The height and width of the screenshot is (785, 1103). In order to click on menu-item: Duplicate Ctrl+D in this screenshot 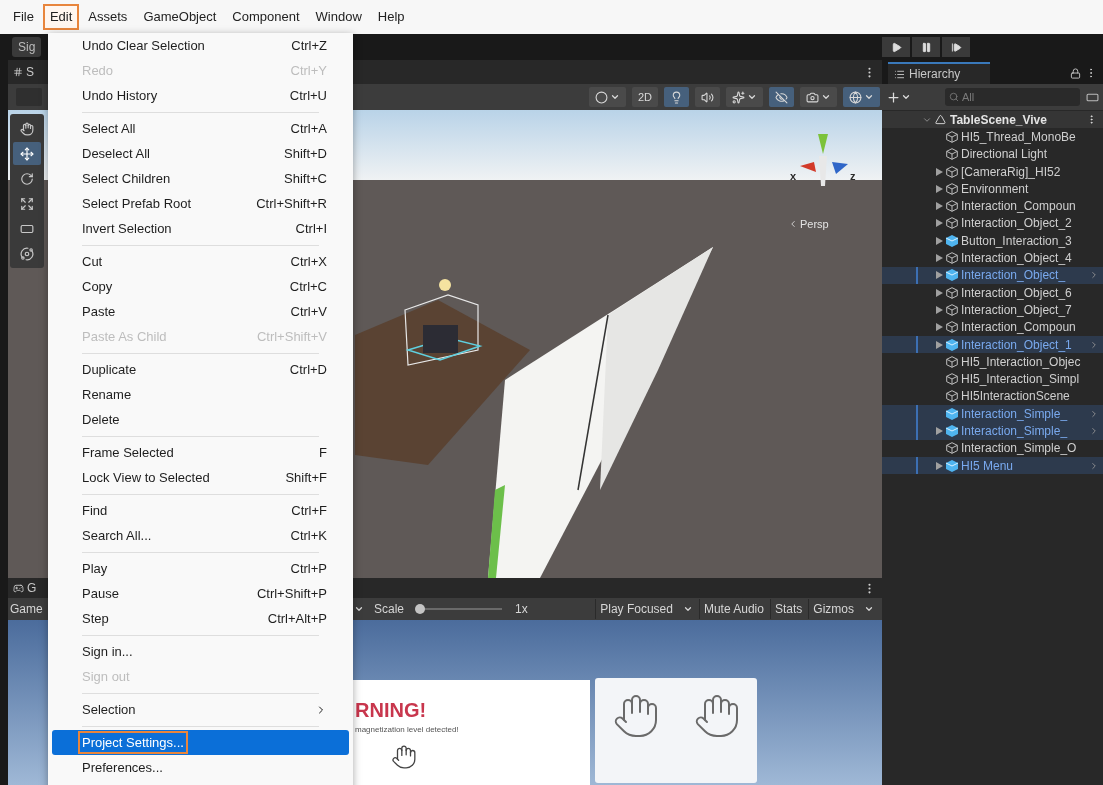, I will do `click(200, 369)`.